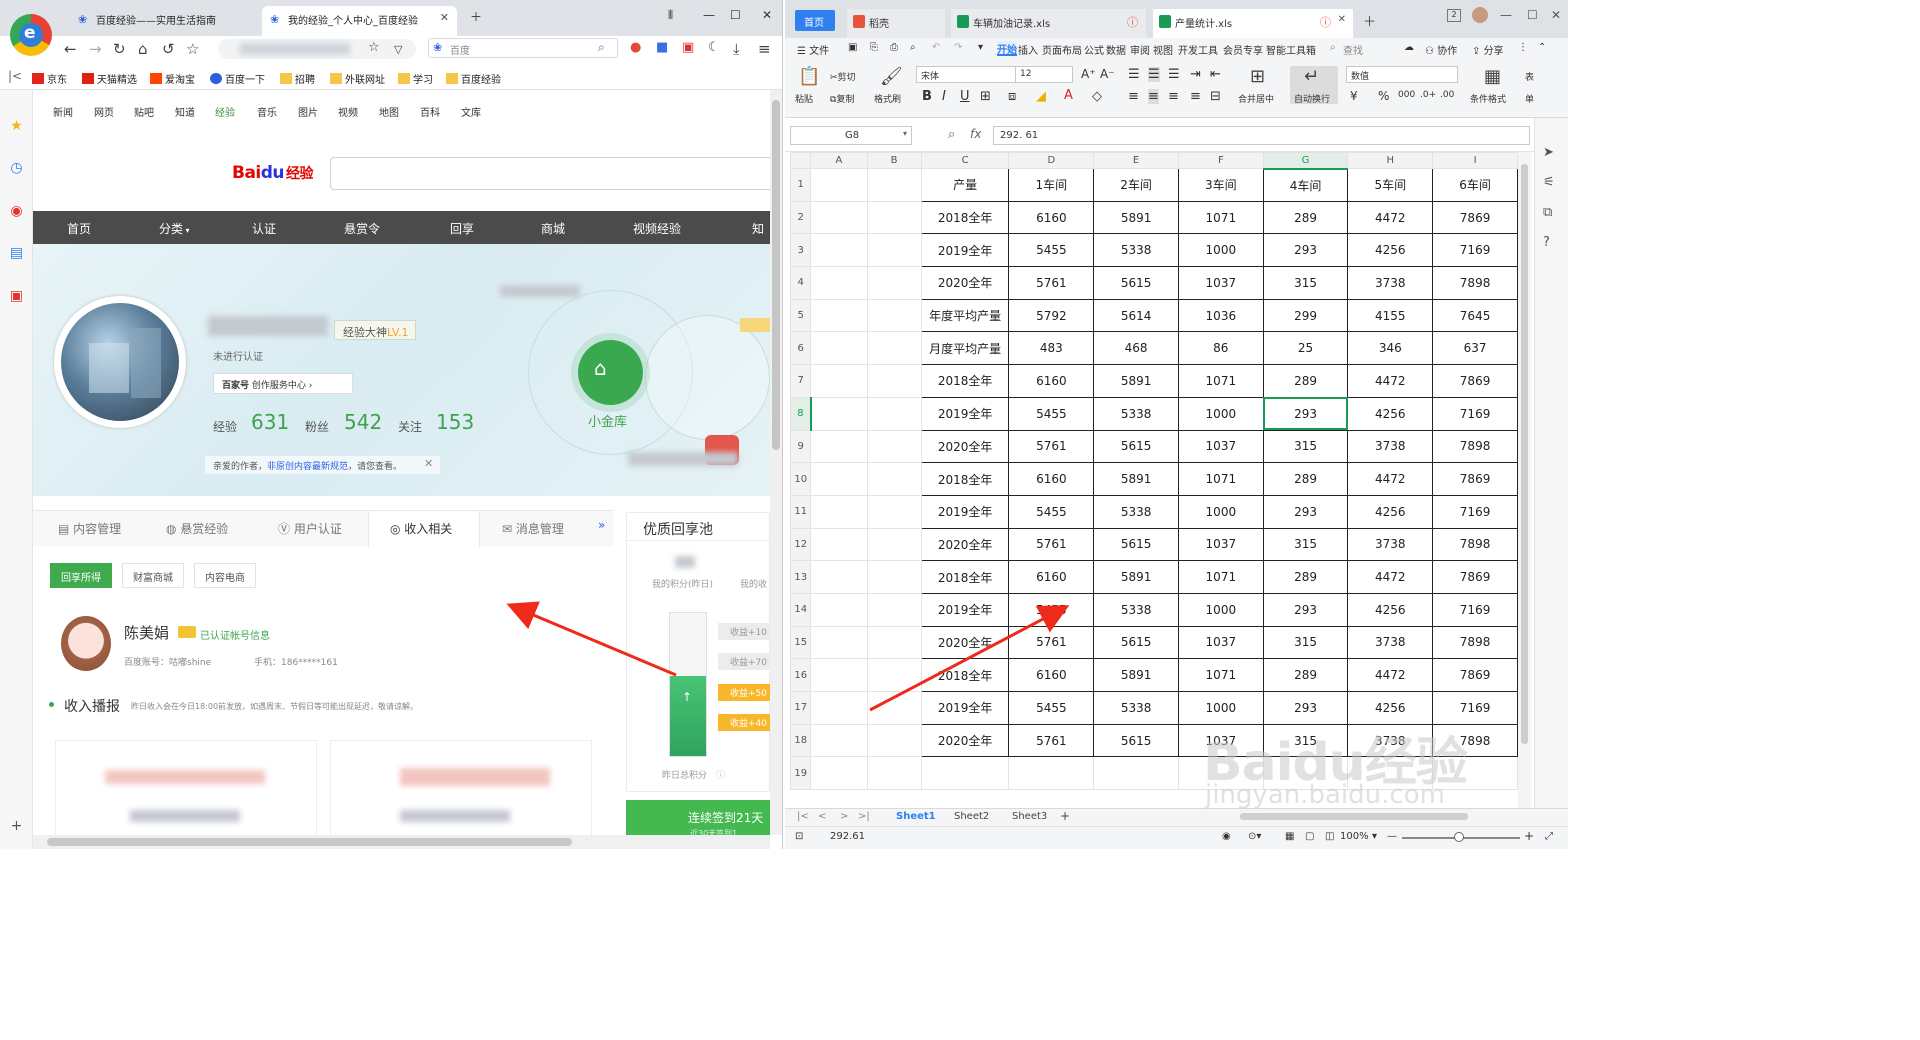 Image resolution: width=1920 pixels, height=1040 pixels. I want to click on row-header: 15, so click(801, 642).